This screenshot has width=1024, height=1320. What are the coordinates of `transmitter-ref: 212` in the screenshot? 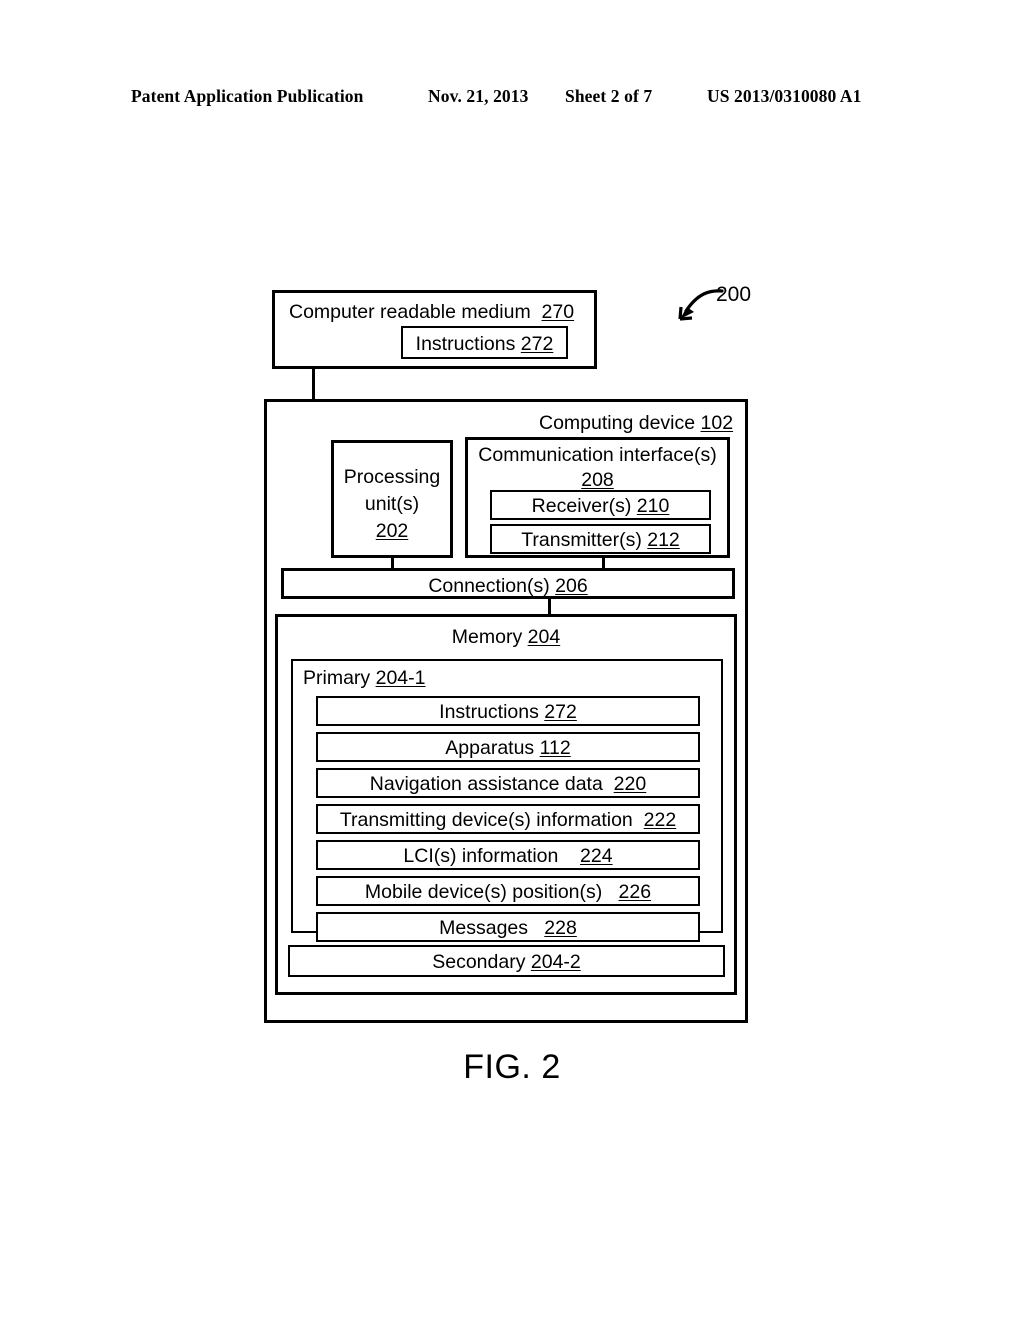 It's located at (663, 540).